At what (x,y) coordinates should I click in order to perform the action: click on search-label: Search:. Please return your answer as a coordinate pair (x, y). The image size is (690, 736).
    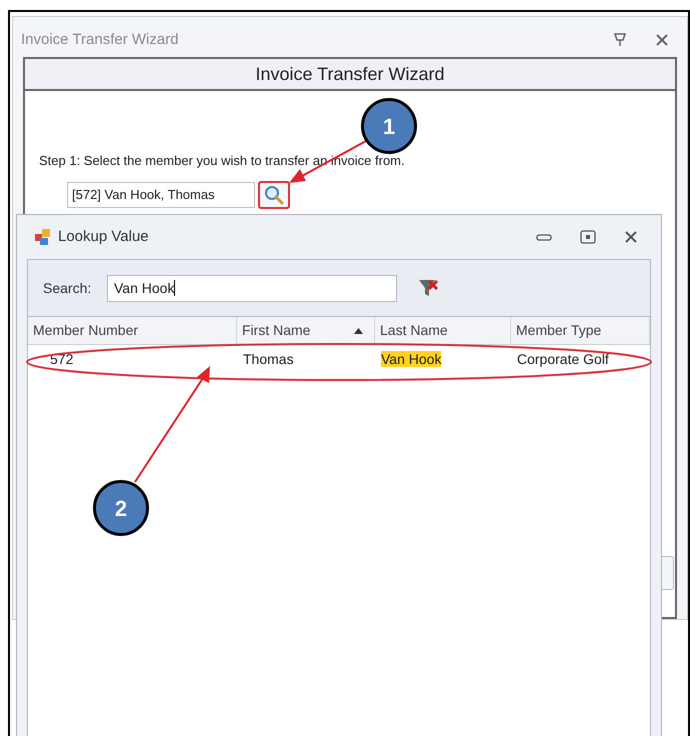
    Looking at the image, I should click on (67, 288).